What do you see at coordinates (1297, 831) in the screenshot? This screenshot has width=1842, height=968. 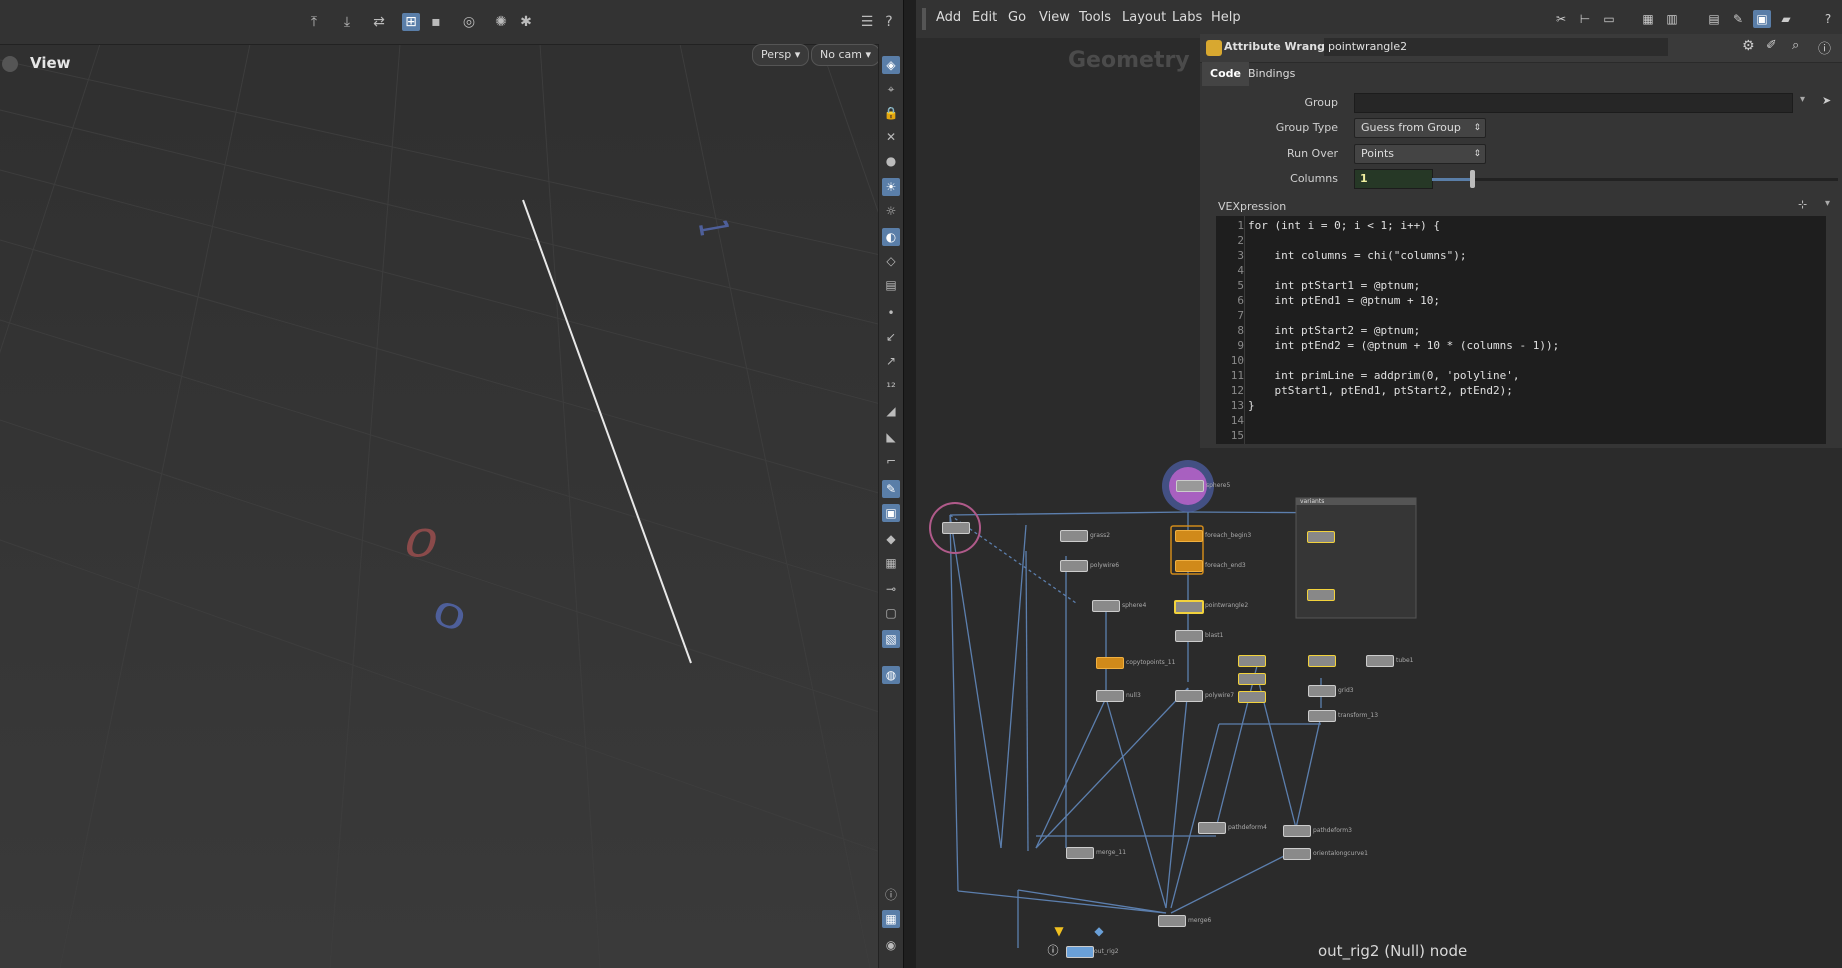 I see `node-pathdeform3` at bounding box center [1297, 831].